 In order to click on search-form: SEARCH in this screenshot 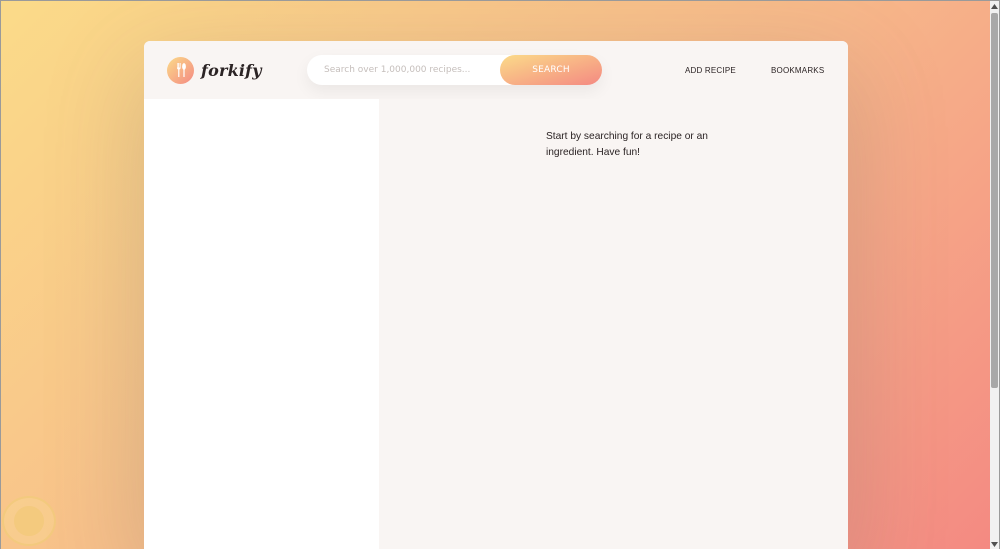, I will do `click(454, 70)`.